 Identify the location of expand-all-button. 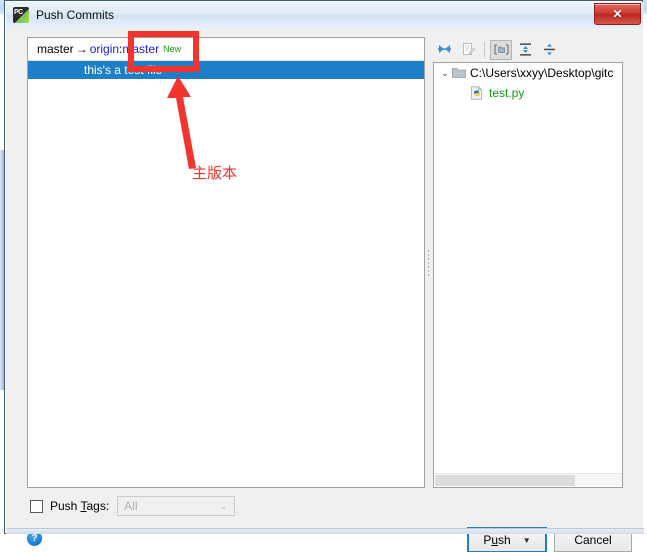
(525, 50).